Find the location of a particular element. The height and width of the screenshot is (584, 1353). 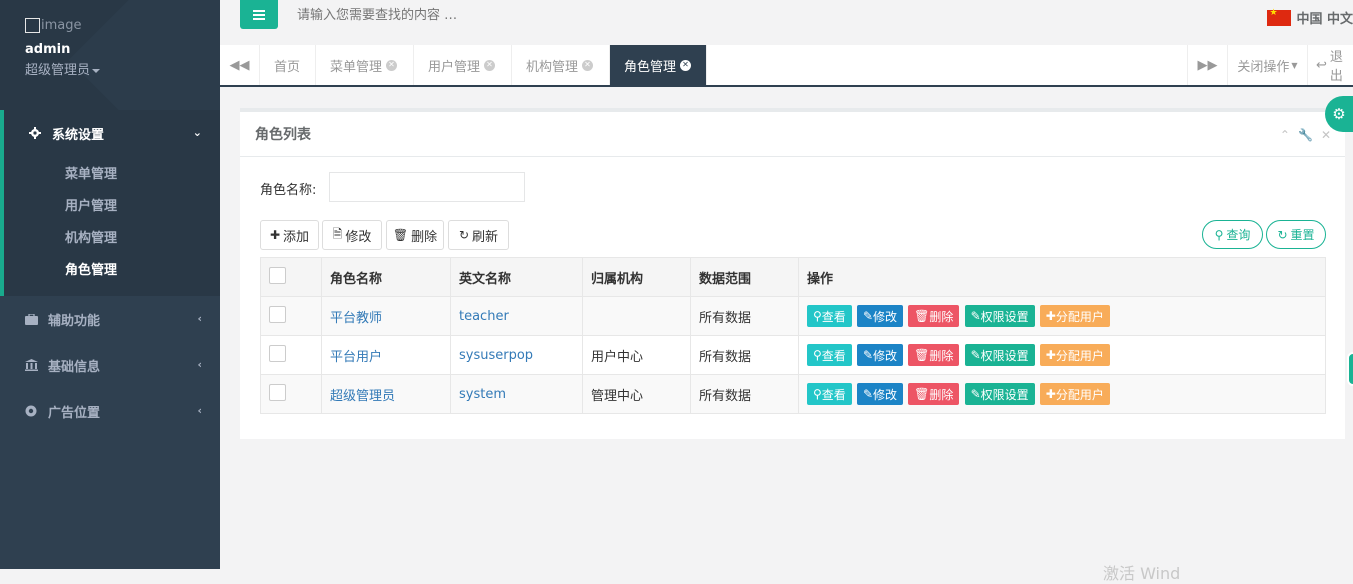

trash-icon: 🗑 is located at coordinates (400, 235).